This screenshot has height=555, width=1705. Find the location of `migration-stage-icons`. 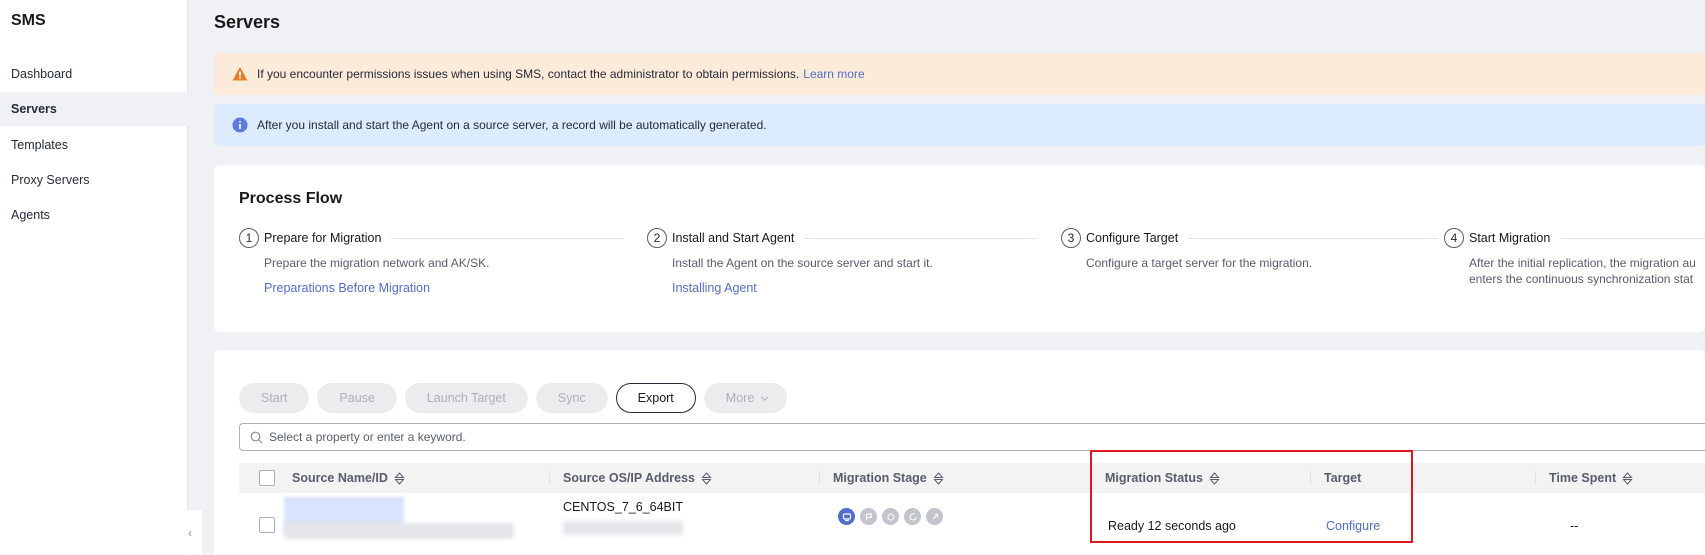

migration-stage-icons is located at coordinates (890, 516).